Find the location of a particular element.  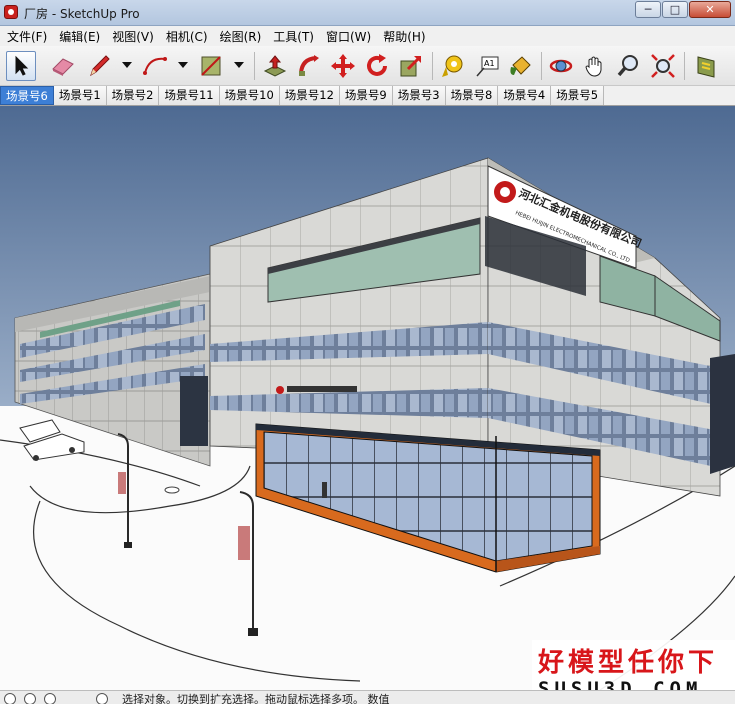

menu-window: 窗口(W) is located at coordinates (349, 36).